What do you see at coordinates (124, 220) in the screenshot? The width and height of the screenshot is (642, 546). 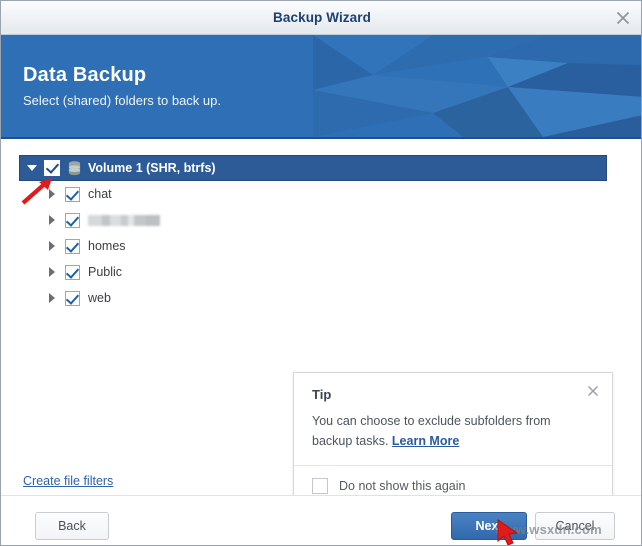 I see `tree-row-label-redacted` at bounding box center [124, 220].